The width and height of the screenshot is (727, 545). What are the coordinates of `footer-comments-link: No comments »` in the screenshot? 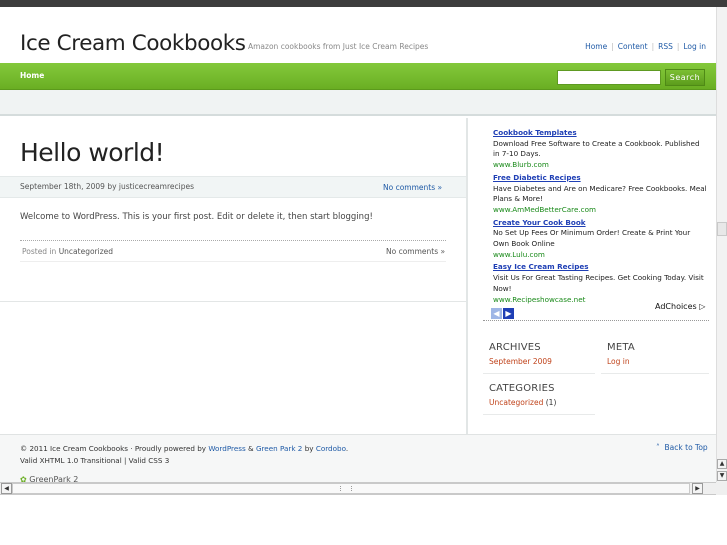 It's located at (415, 251).